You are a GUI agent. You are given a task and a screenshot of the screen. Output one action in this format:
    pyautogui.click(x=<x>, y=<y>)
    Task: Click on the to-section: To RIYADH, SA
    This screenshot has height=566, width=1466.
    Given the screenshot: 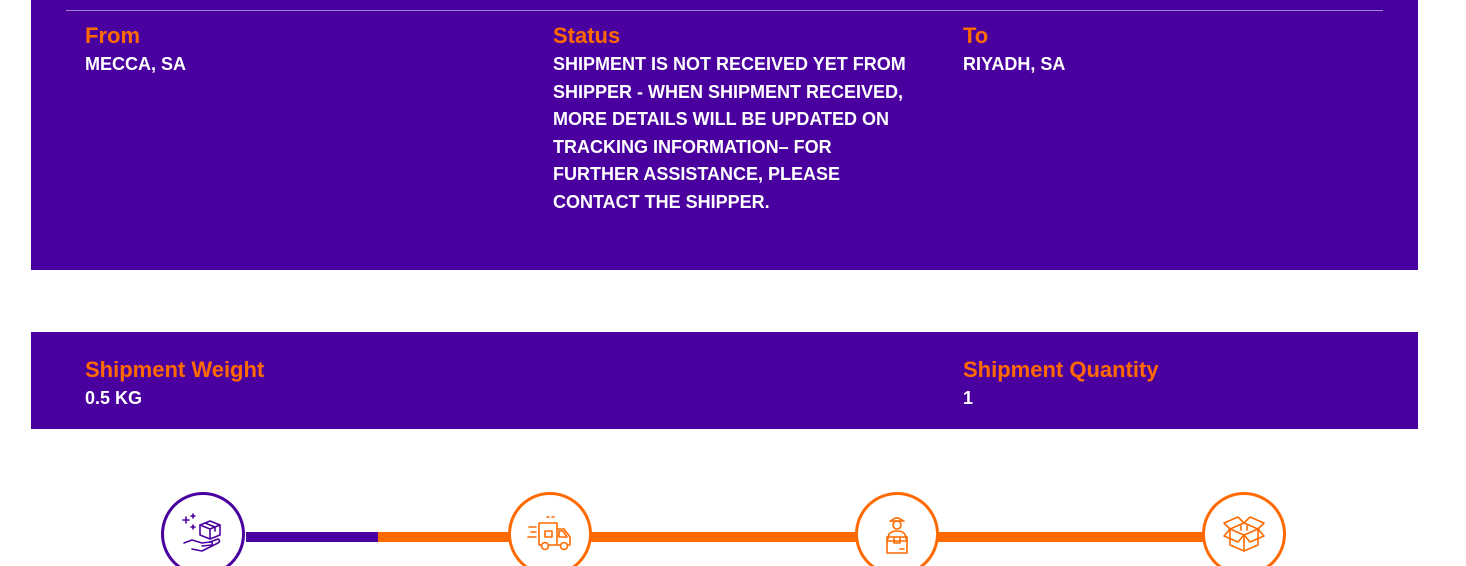 What is the action you would take?
    pyautogui.click(x=1163, y=51)
    